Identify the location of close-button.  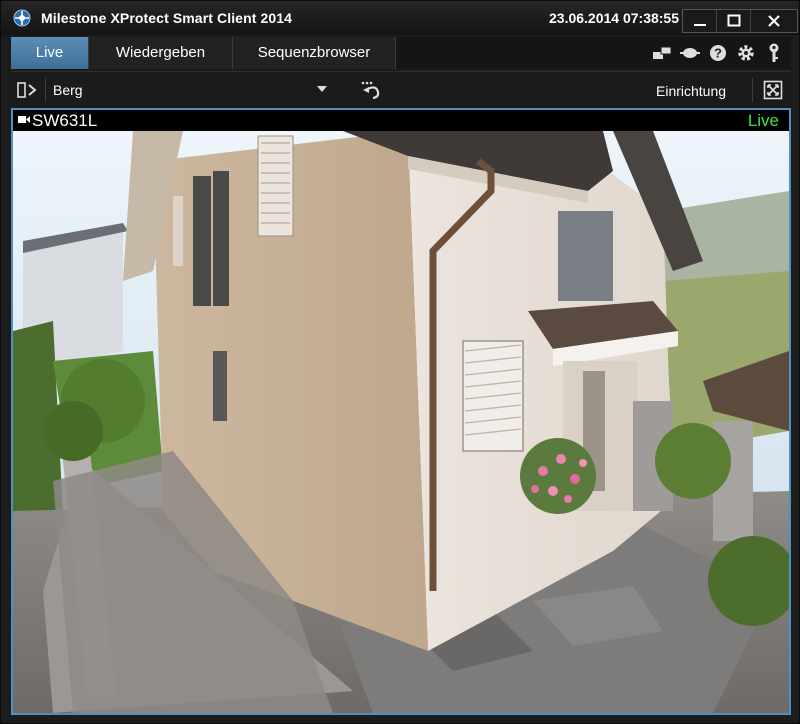
(774, 21).